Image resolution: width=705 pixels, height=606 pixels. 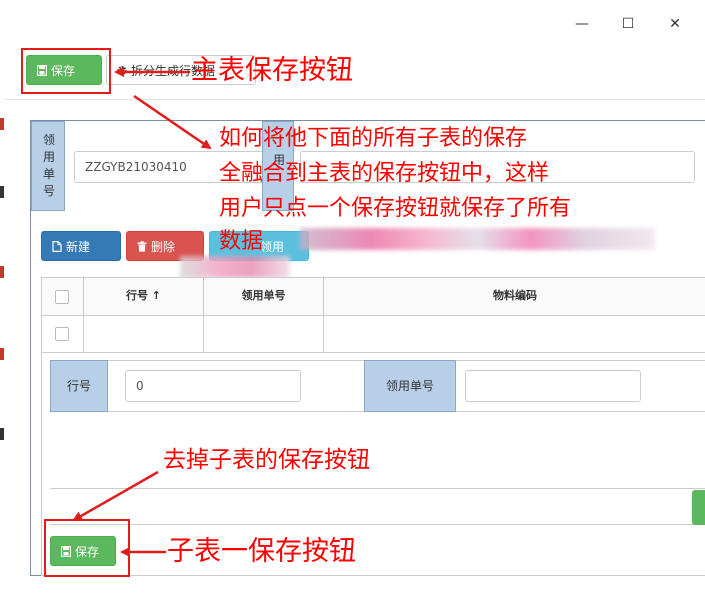 I want to click on annotation-remove-sub-save: 去掉子表的保存按钮, so click(x=266, y=460).